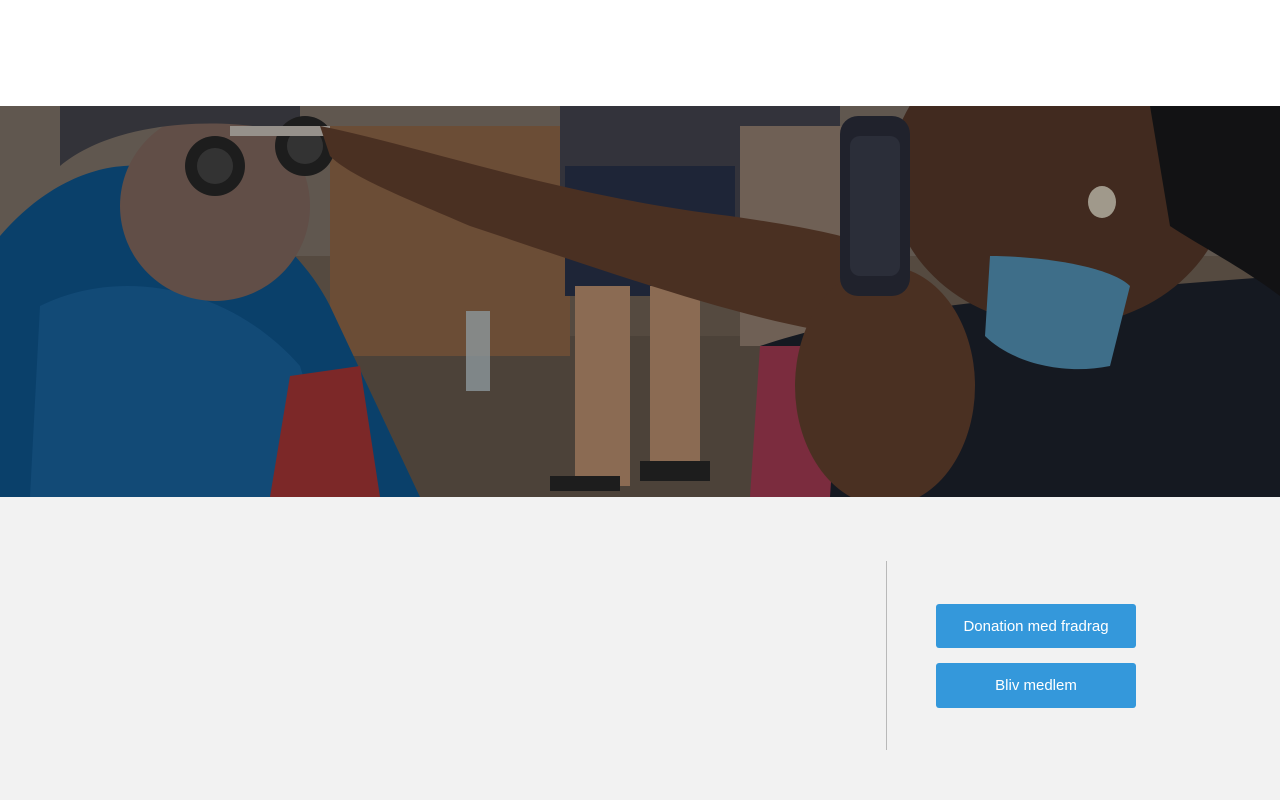 The height and width of the screenshot is (800, 1280). I want to click on become-member-button: Bliv medlem, so click(1036, 685).